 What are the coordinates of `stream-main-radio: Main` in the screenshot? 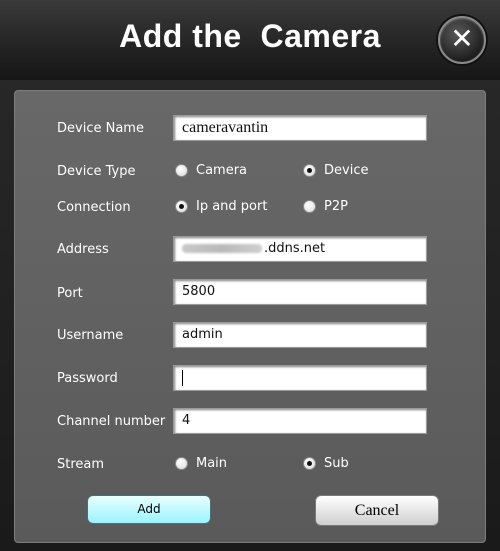 It's located at (201, 463).